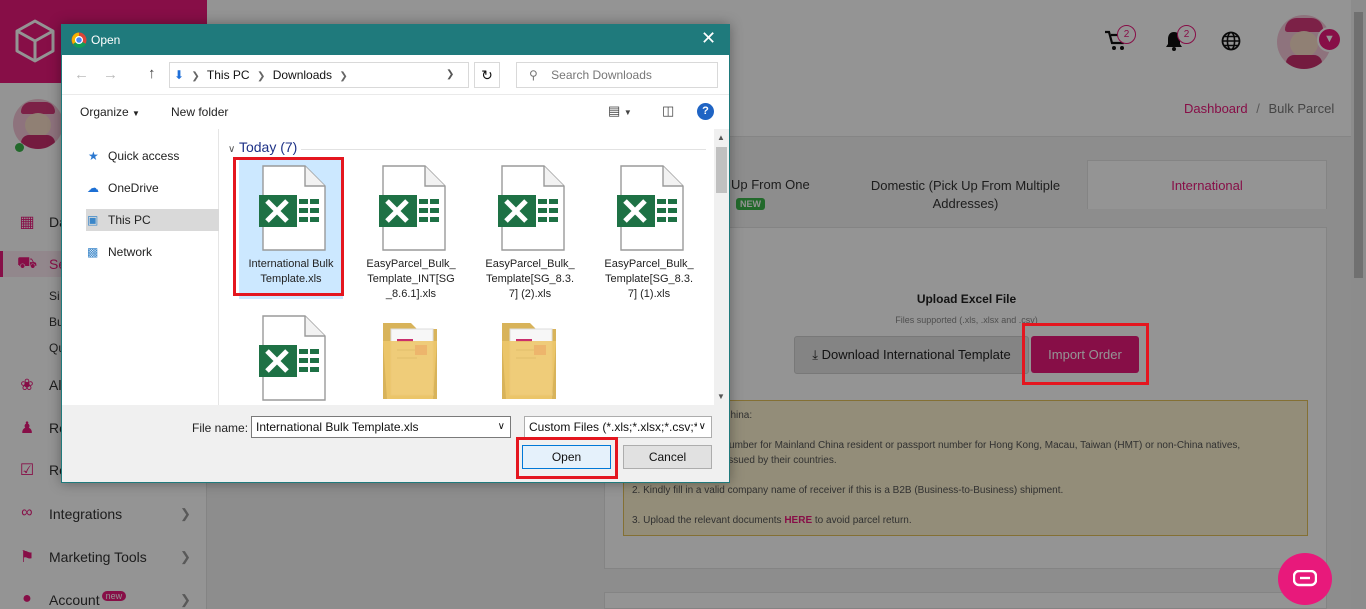 The image size is (1366, 609). I want to click on star-icon: ★, so click(93, 156).